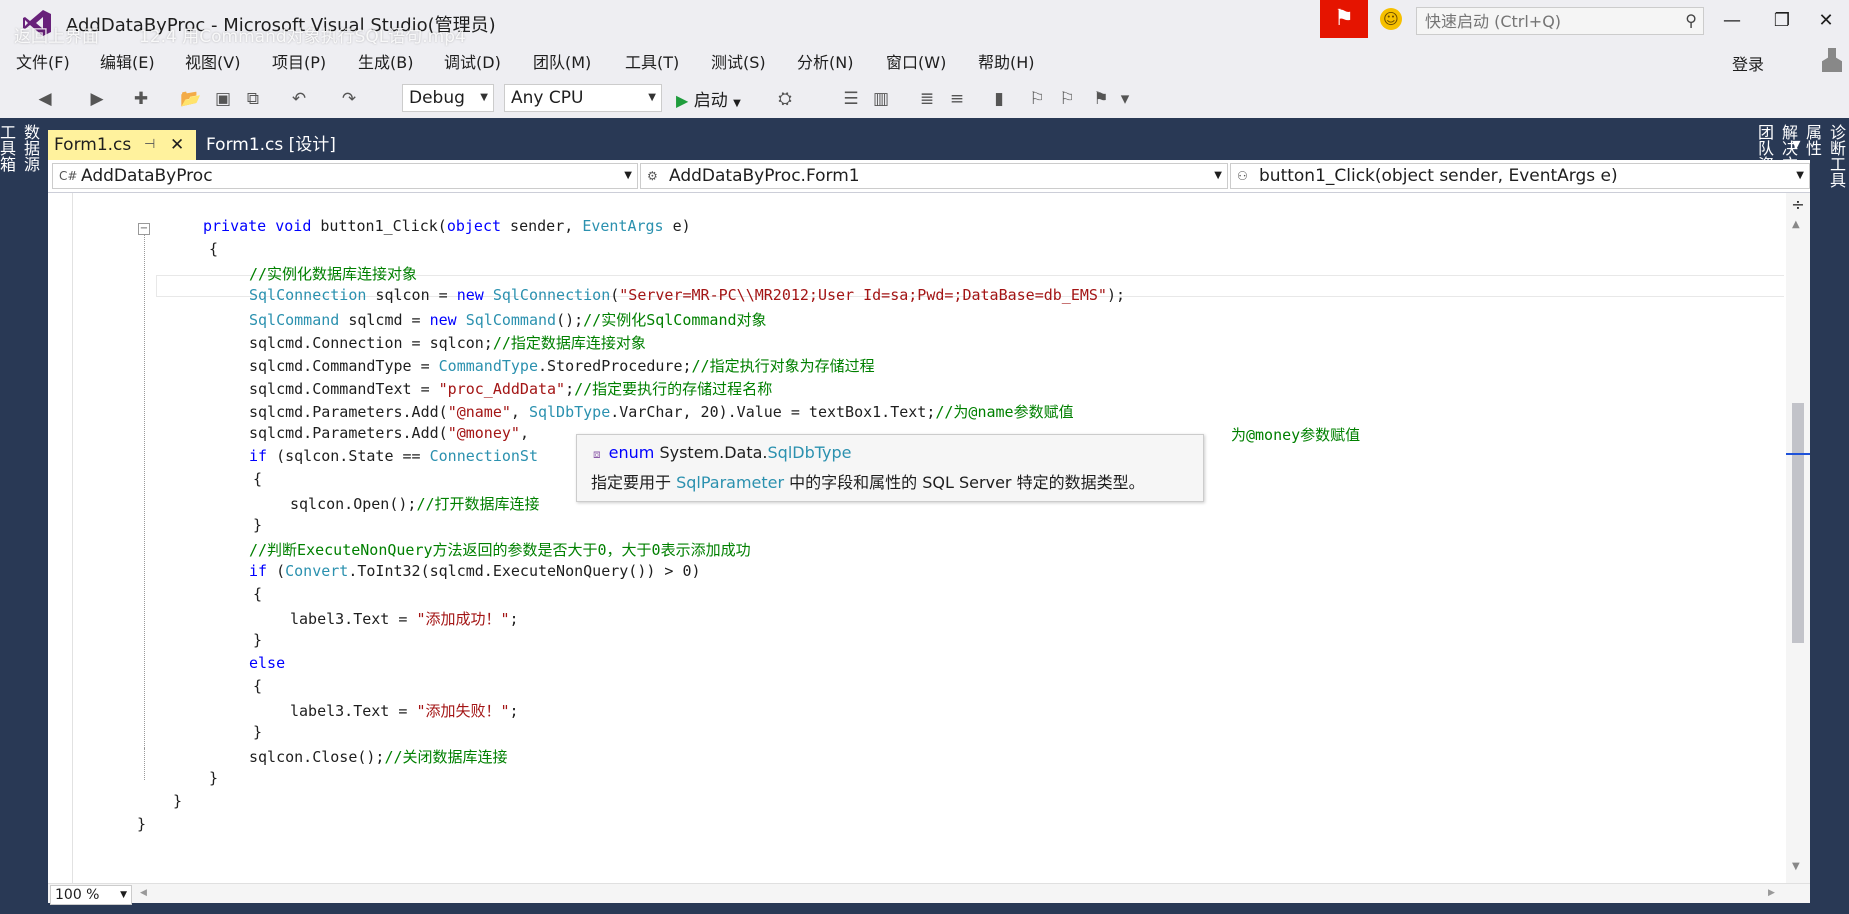 Image resolution: width=1849 pixels, height=914 pixels. Describe the element at coordinates (1344, 19) in the screenshot. I see `notification-flag-icon: ⚑` at that location.